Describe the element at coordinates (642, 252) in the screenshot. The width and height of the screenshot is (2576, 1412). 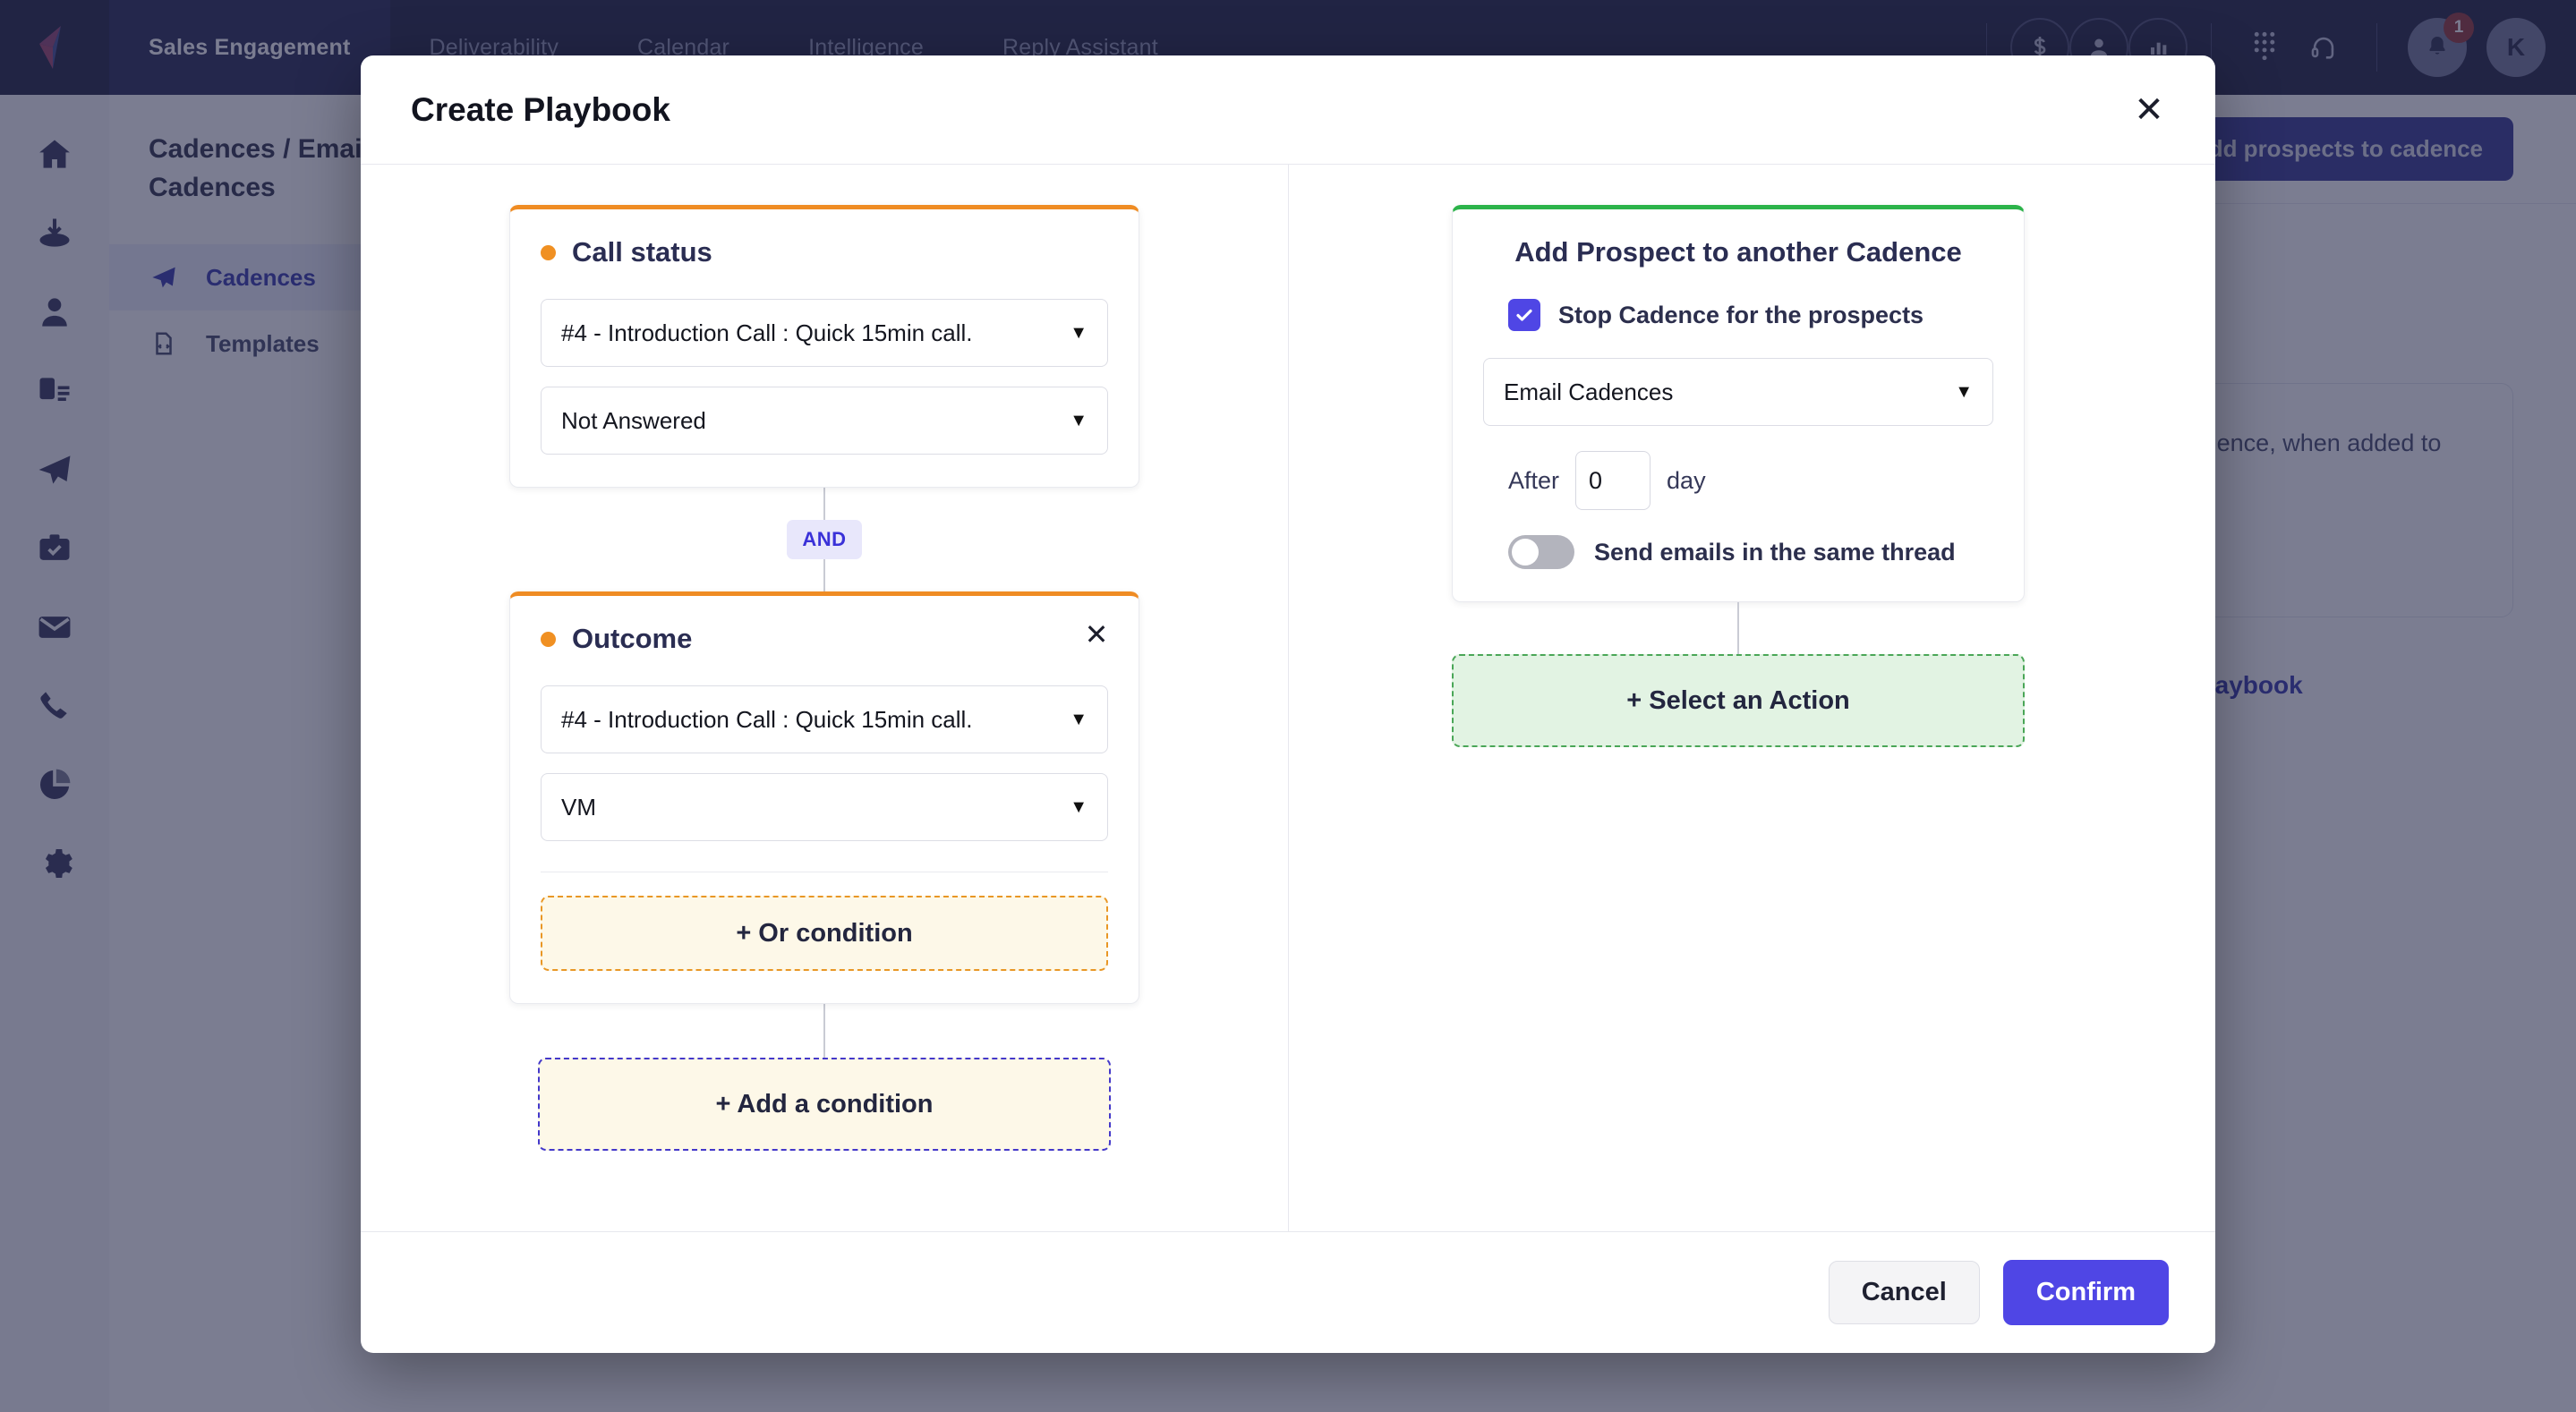
I see `condition-title: Call status` at that location.